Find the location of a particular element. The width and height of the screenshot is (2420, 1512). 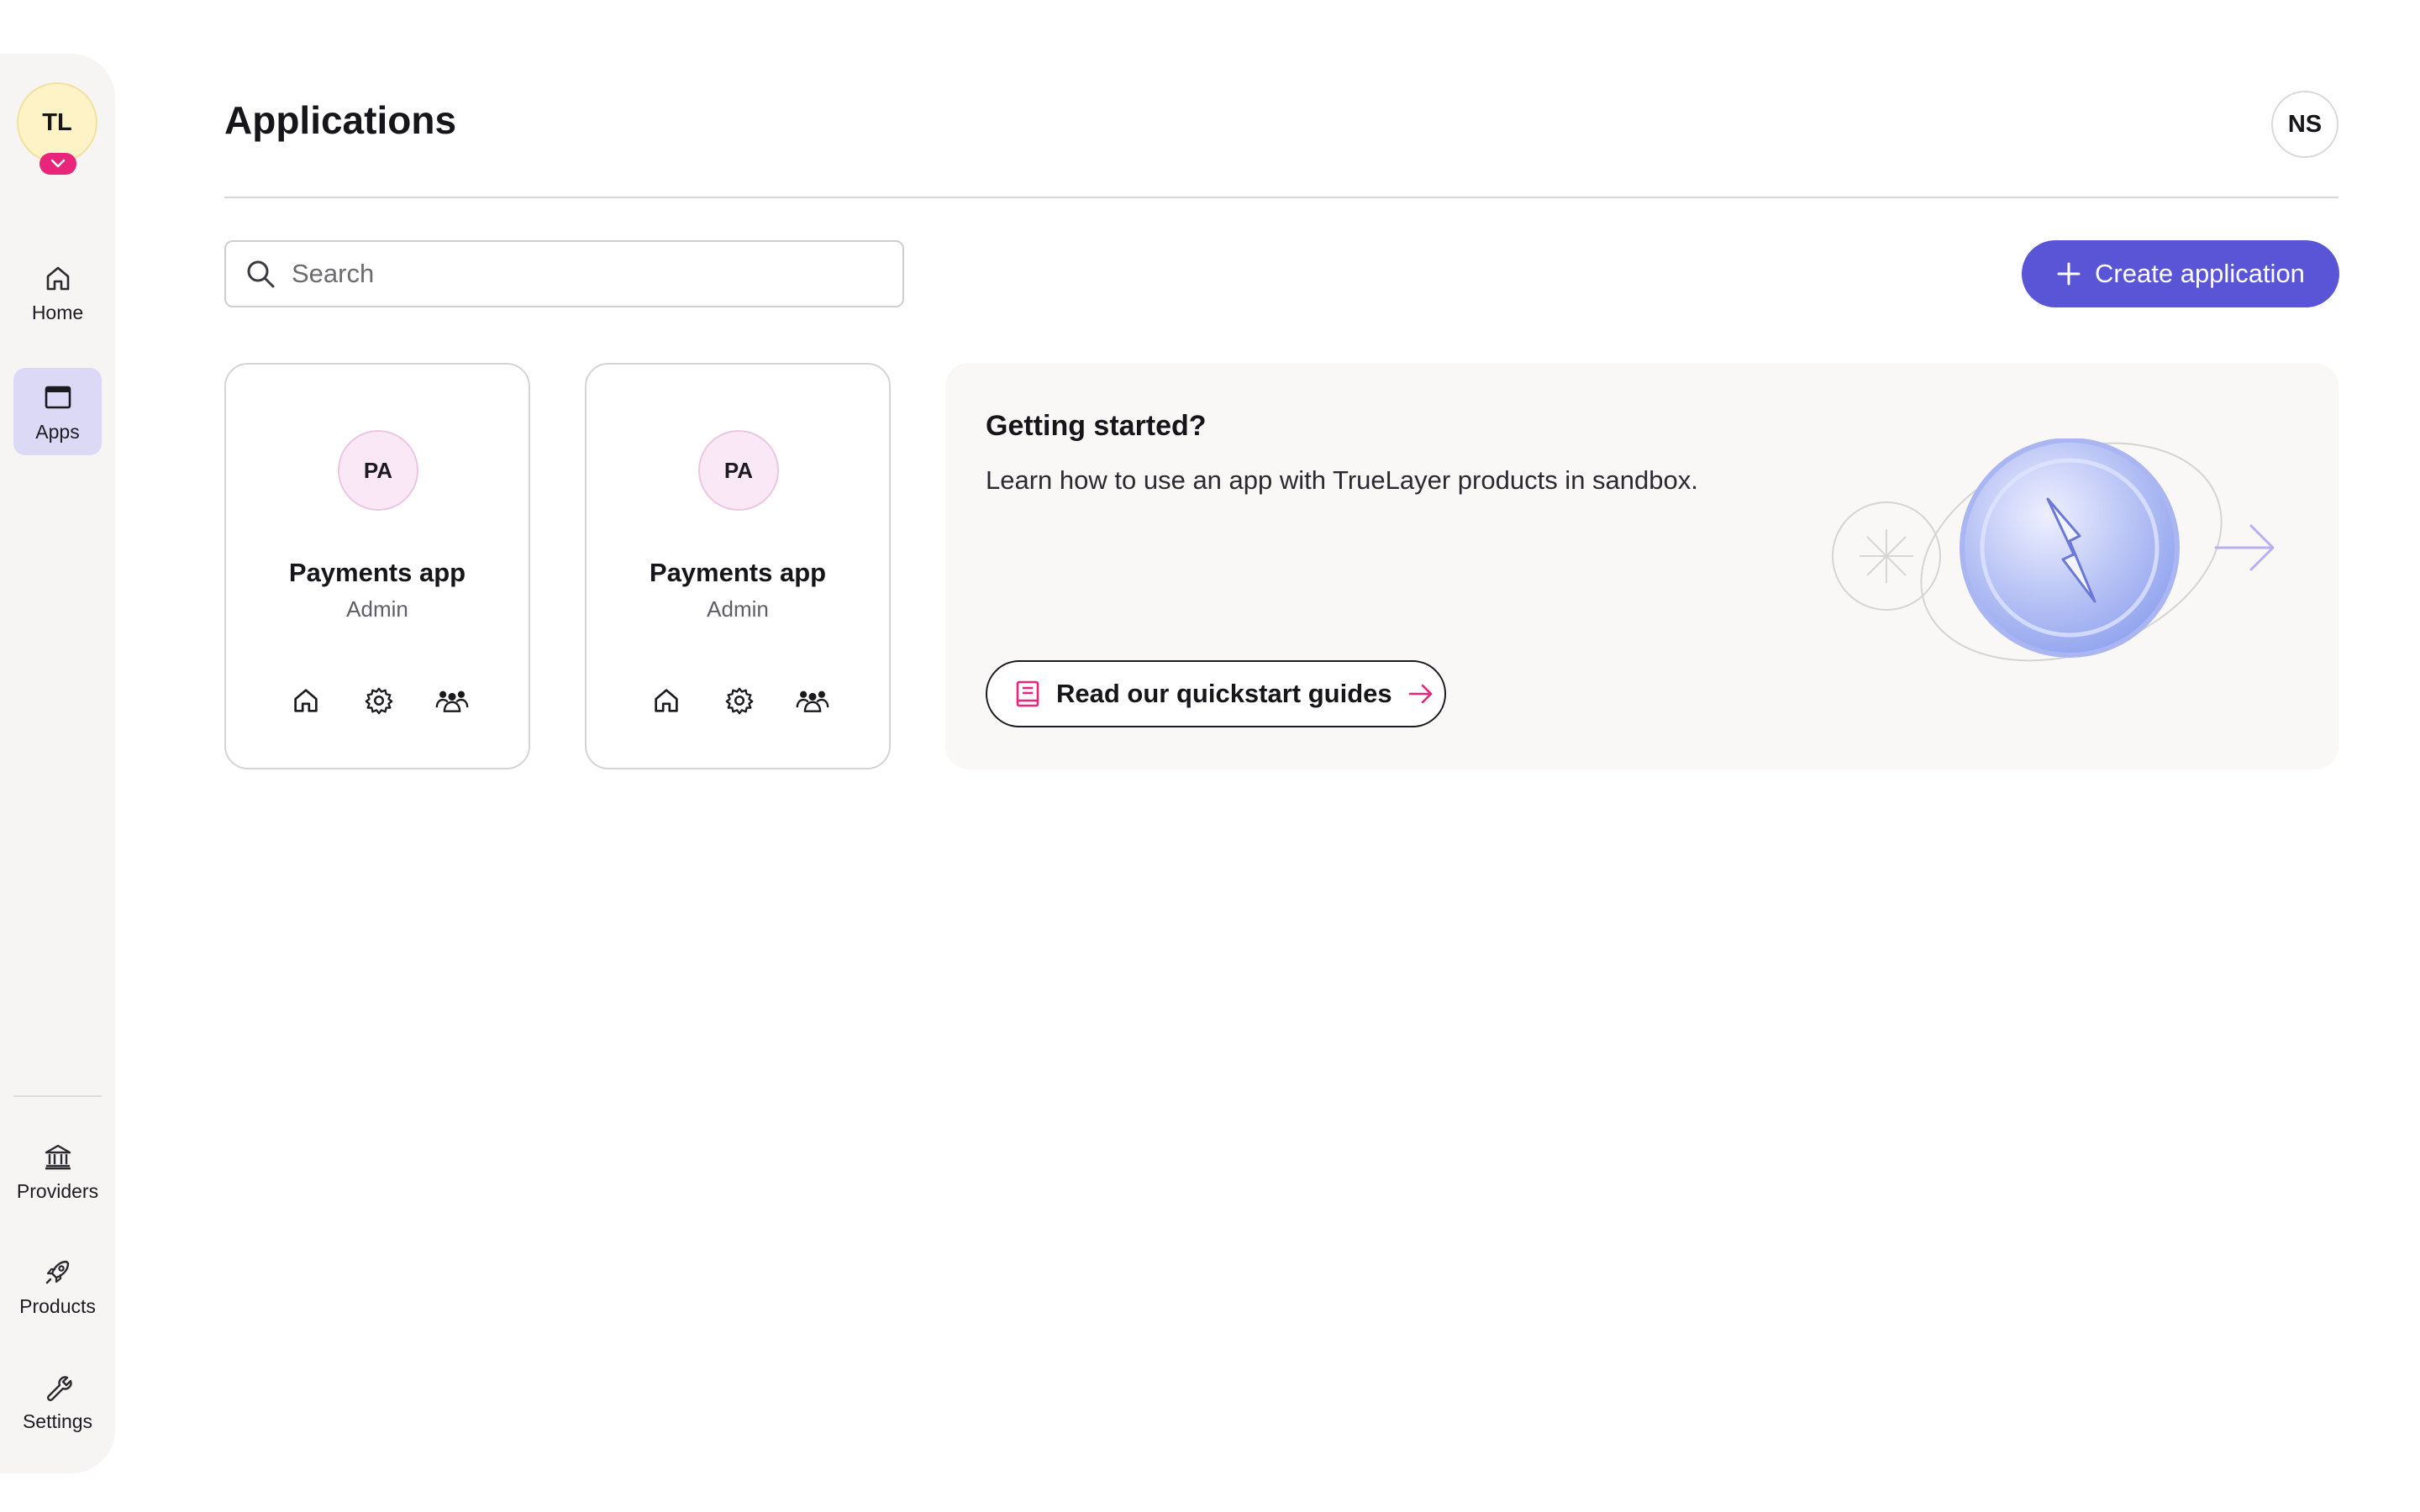

create-application-label: Create application is located at coordinates (2200, 273).